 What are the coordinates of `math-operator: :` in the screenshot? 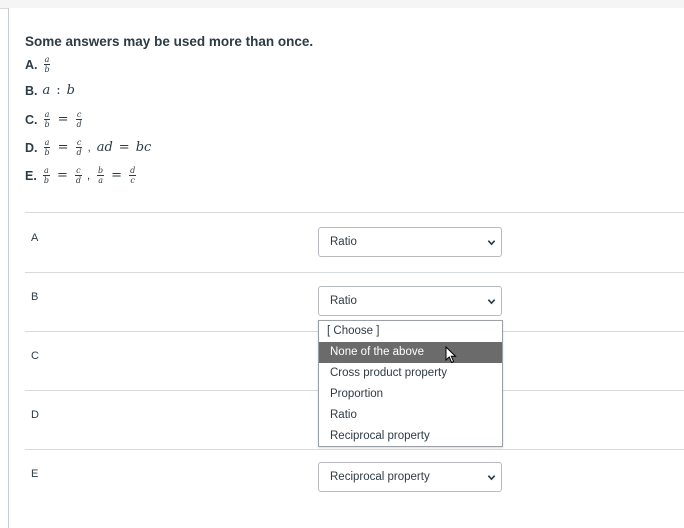 It's located at (58, 90).